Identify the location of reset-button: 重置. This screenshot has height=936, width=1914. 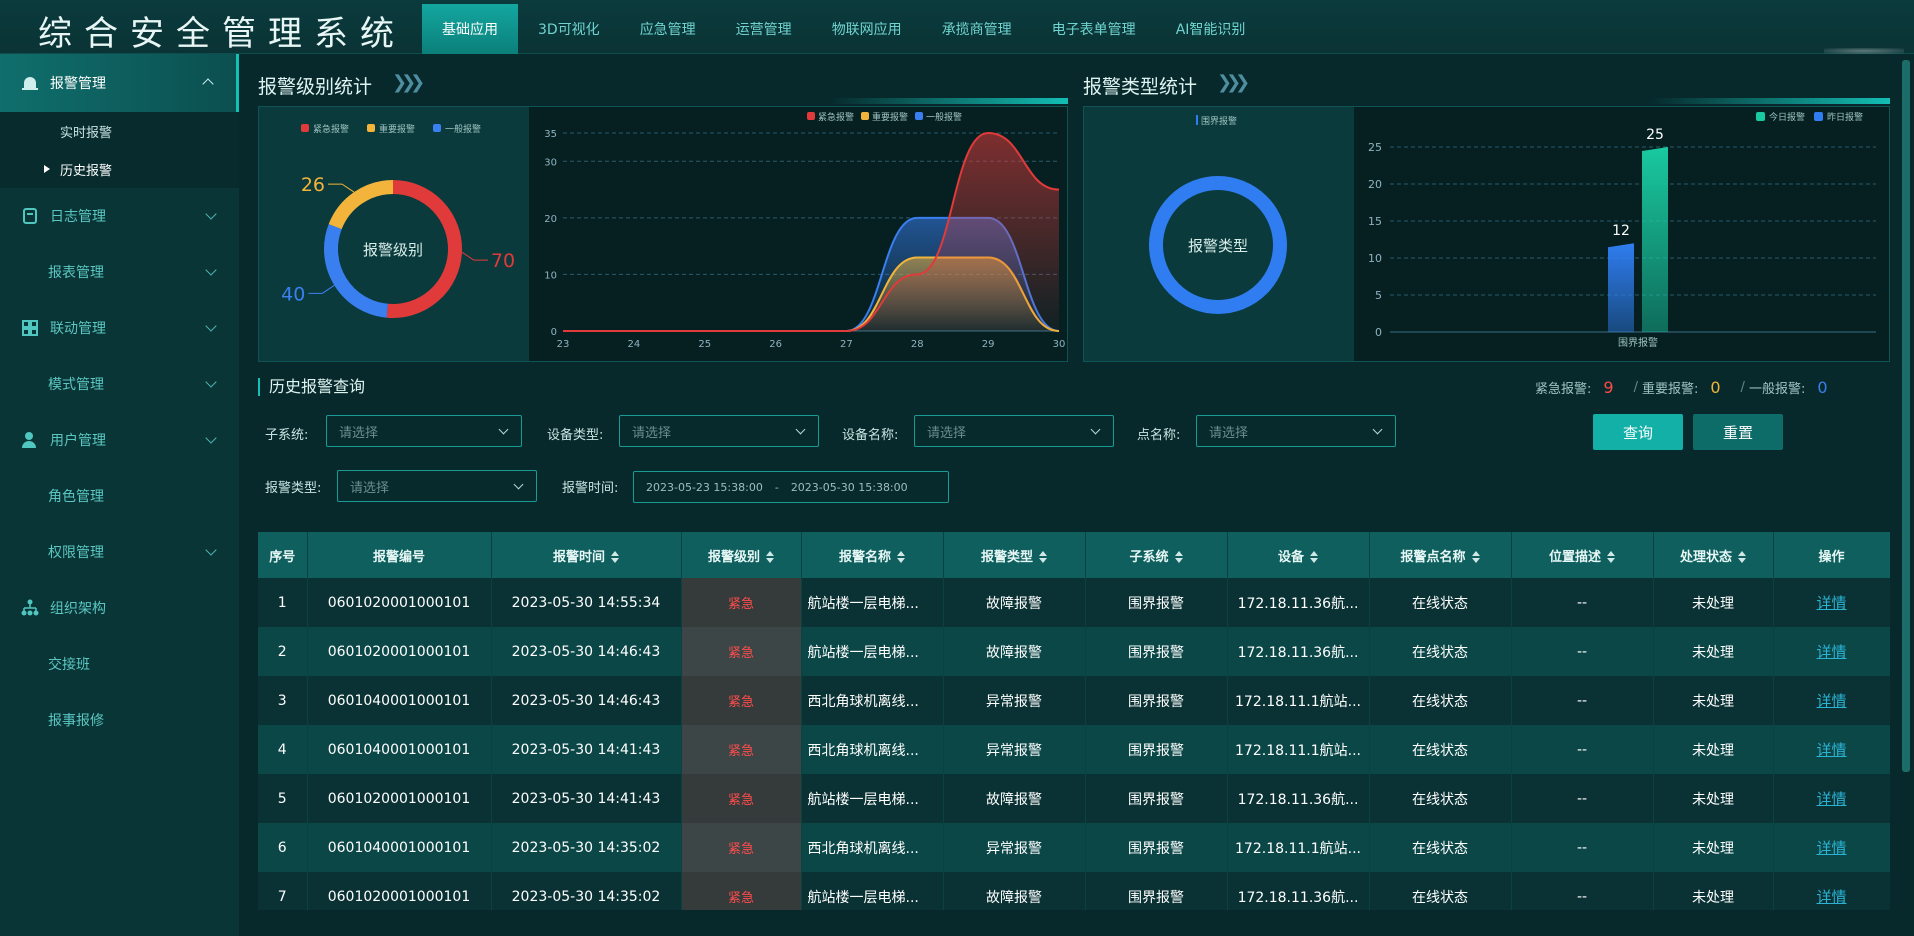
(1738, 432).